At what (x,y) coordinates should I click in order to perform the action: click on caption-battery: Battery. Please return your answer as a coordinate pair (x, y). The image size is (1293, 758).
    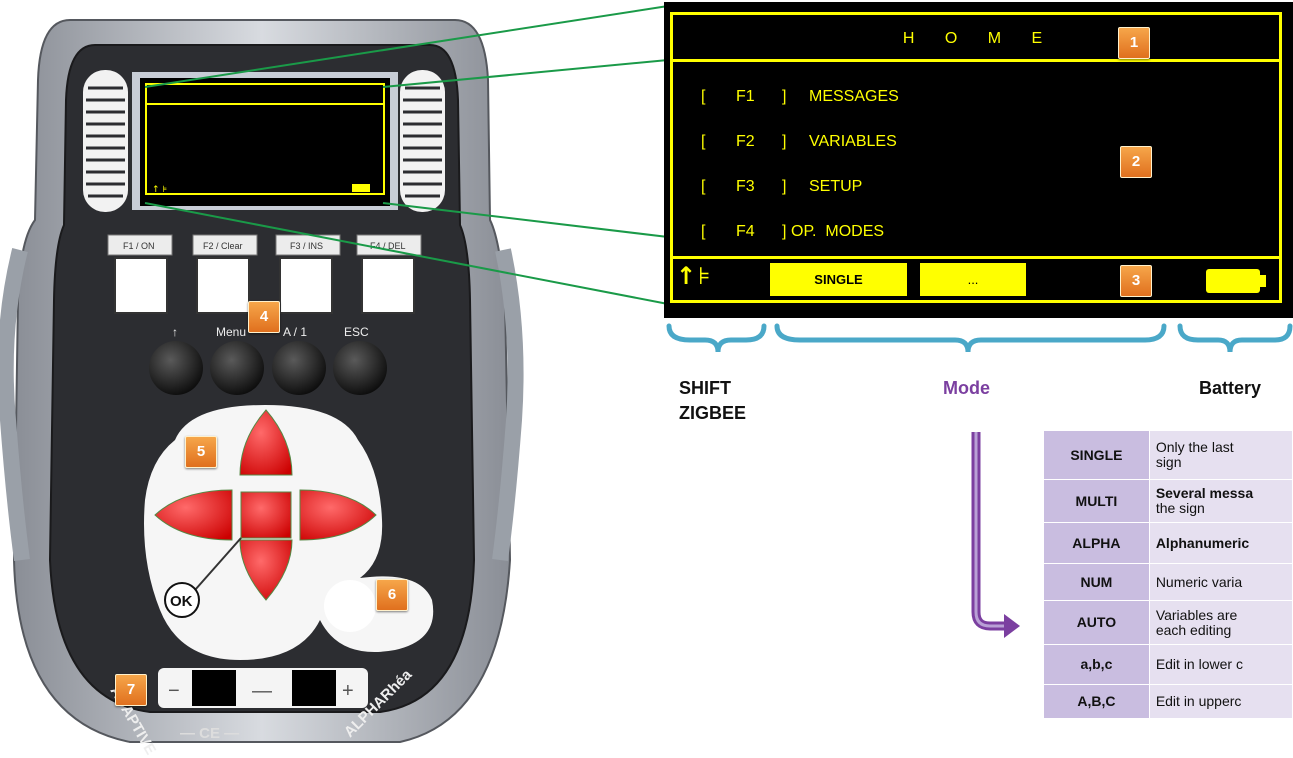
    Looking at the image, I should click on (1230, 388).